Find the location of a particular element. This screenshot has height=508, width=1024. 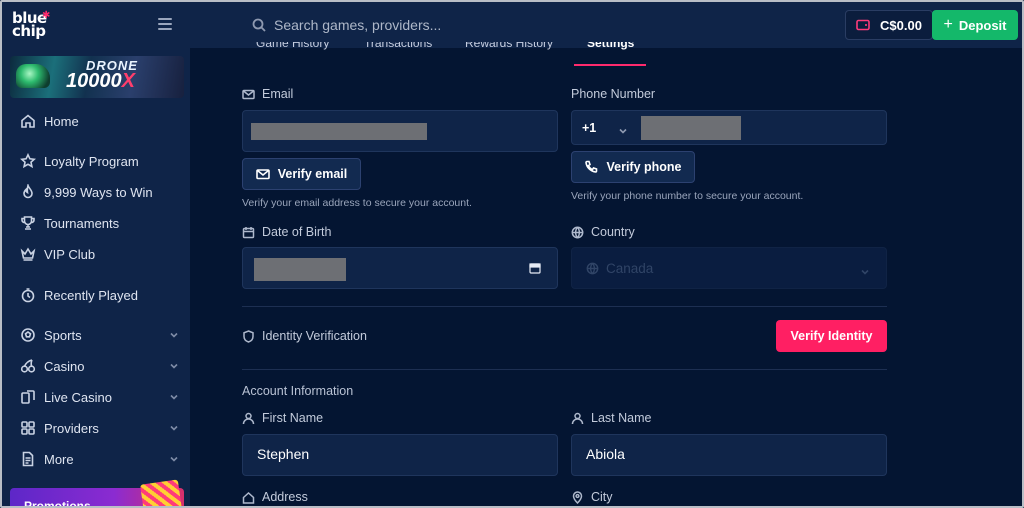

dob-field is located at coordinates (400, 268).